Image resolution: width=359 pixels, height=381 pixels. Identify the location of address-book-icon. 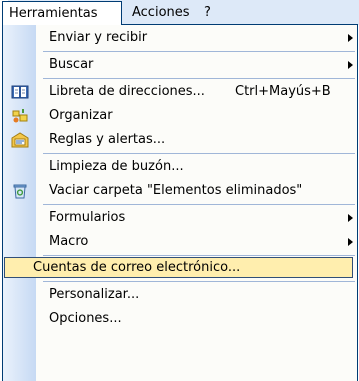
(20, 92).